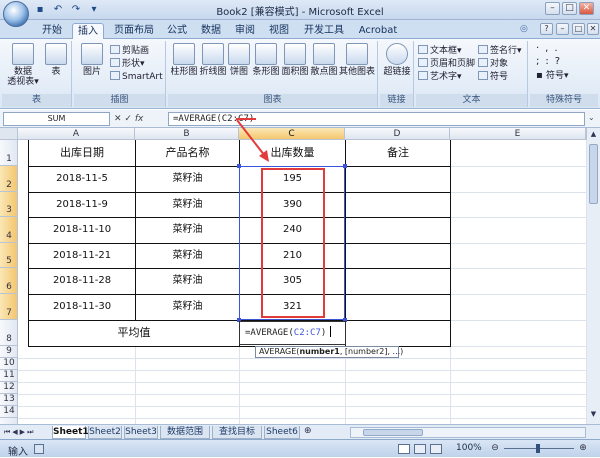 The height and width of the screenshot is (458, 600). Describe the element at coordinates (9, 230) in the screenshot. I see `row-header: 4` at that location.